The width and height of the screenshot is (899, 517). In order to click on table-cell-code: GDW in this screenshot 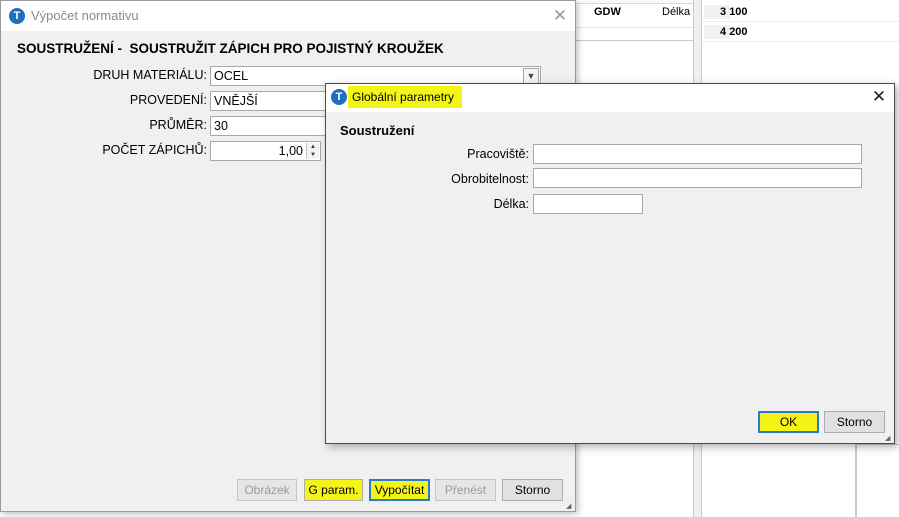, I will do `click(607, 12)`.